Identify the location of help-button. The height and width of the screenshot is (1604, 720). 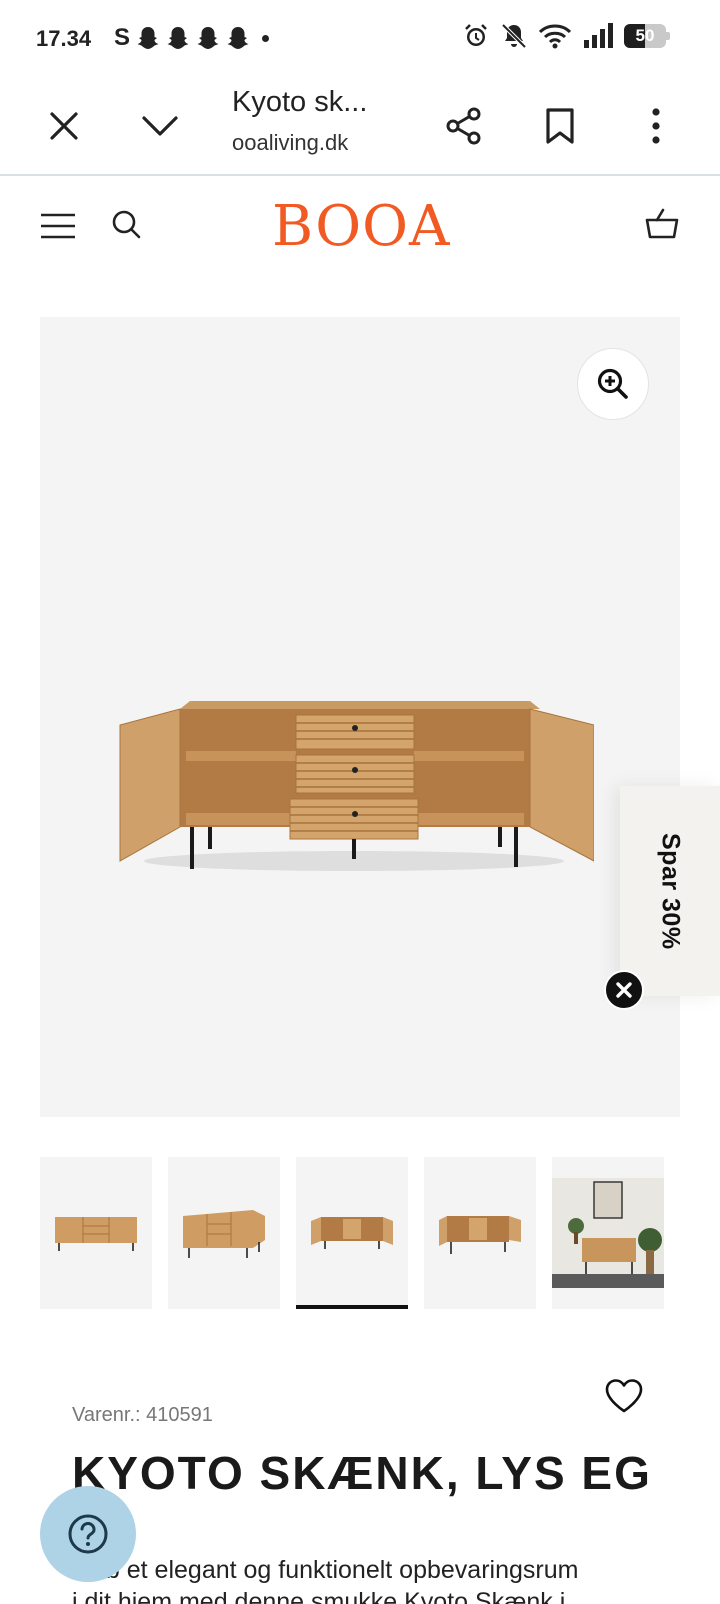
(88, 1534).